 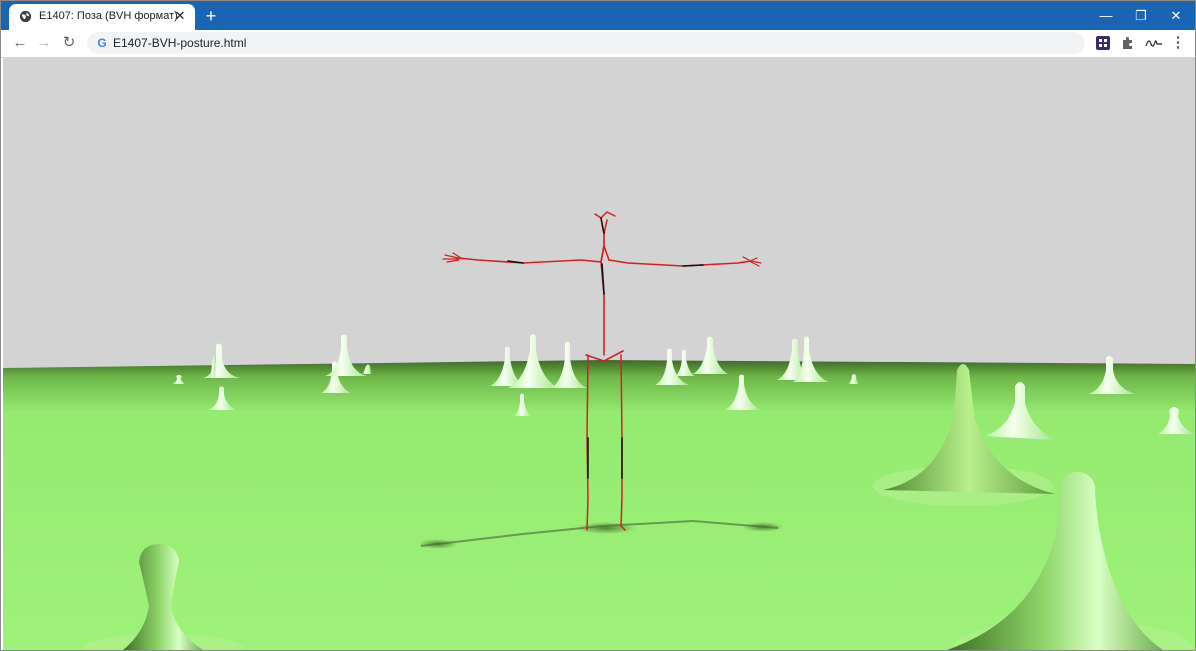 I want to click on browser-menu-button: ⋮, so click(x=1178, y=43).